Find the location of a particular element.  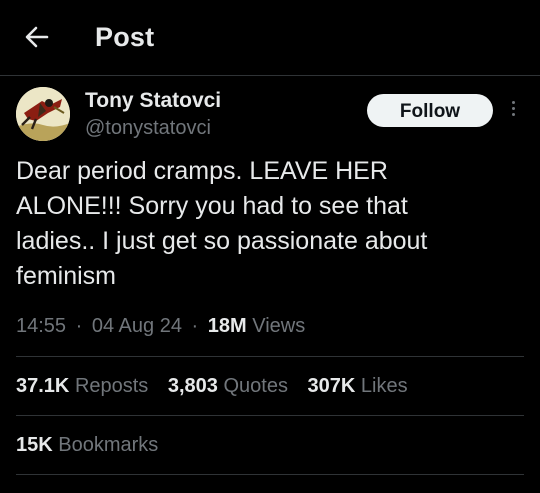

more-options-button is located at coordinates (513, 111).